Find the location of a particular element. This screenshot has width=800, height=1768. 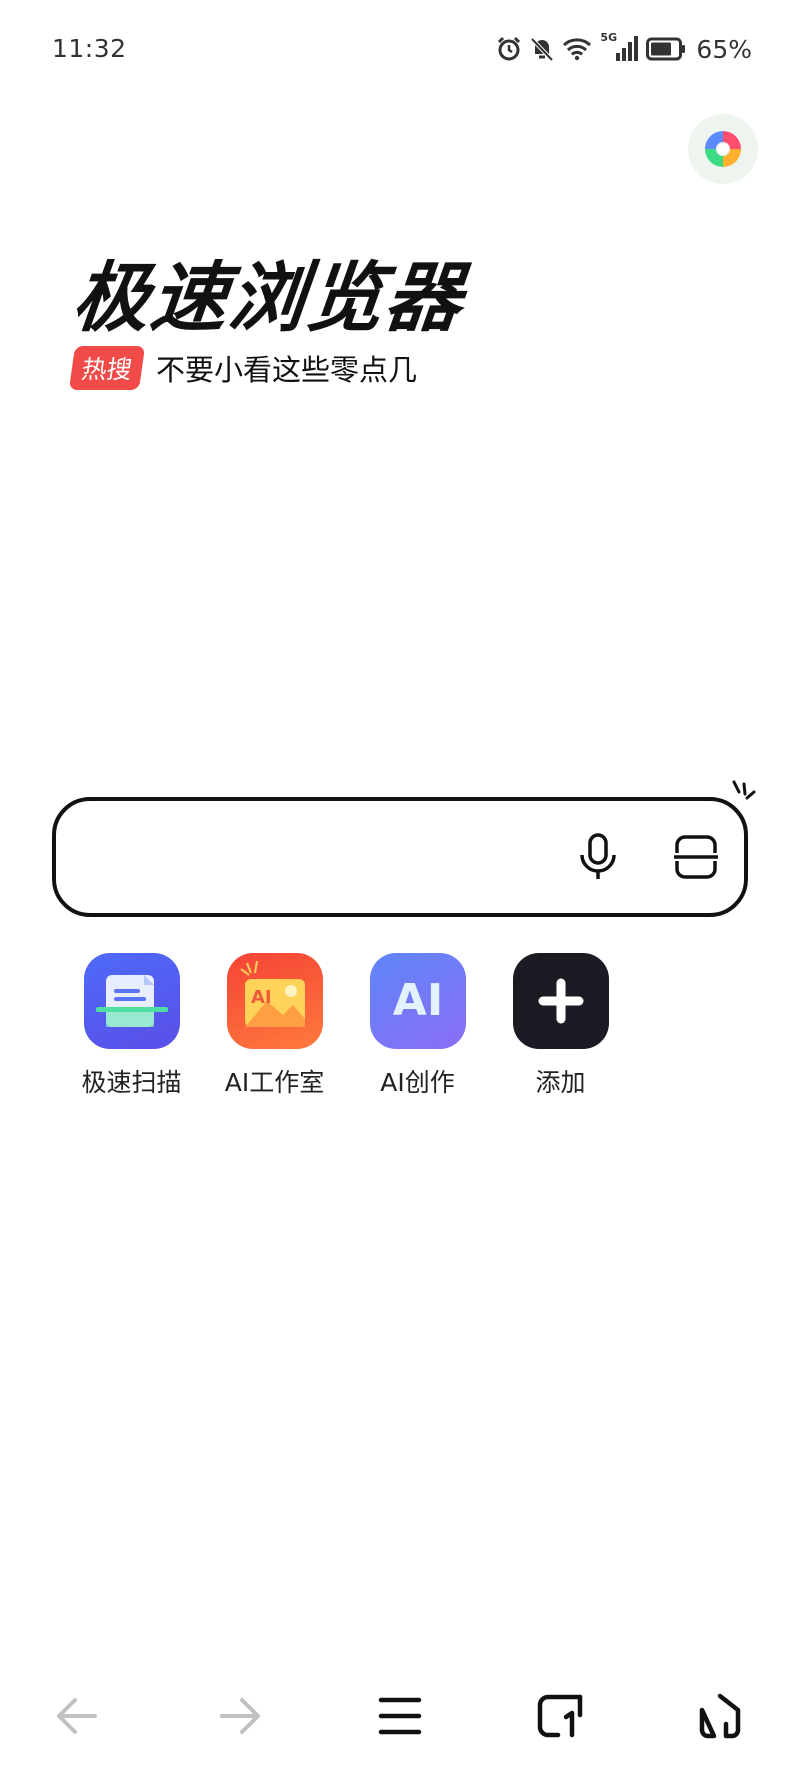

search-bar is located at coordinates (400, 857).